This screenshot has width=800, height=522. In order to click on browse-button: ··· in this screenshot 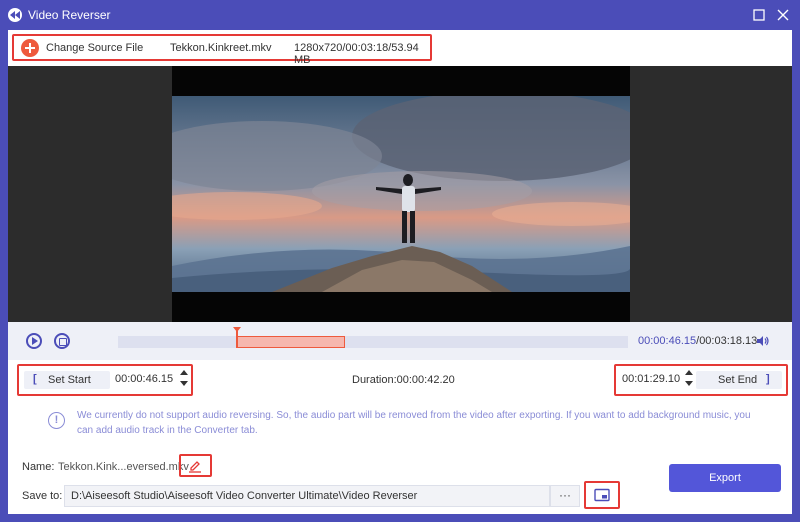, I will do `click(565, 496)`.